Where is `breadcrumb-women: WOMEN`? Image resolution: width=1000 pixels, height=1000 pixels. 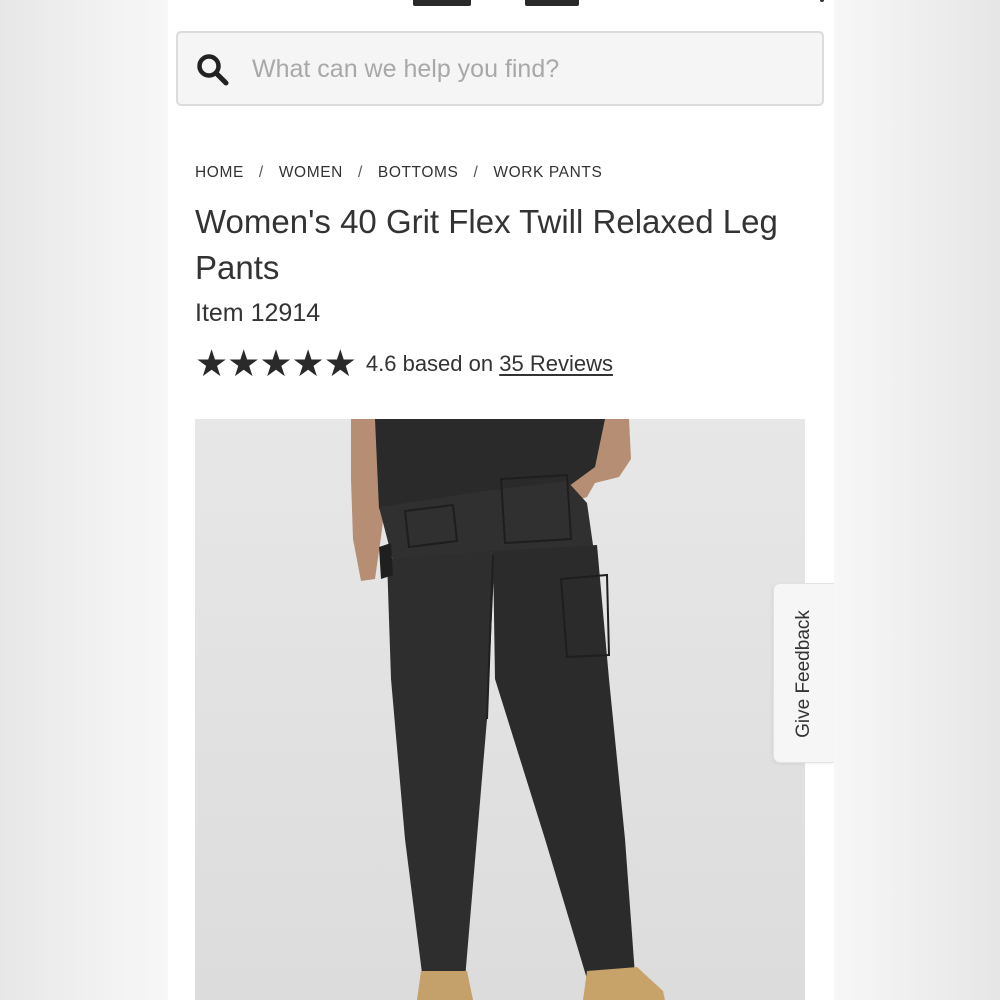 breadcrumb-women: WOMEN is located at coordinates (311, 173).